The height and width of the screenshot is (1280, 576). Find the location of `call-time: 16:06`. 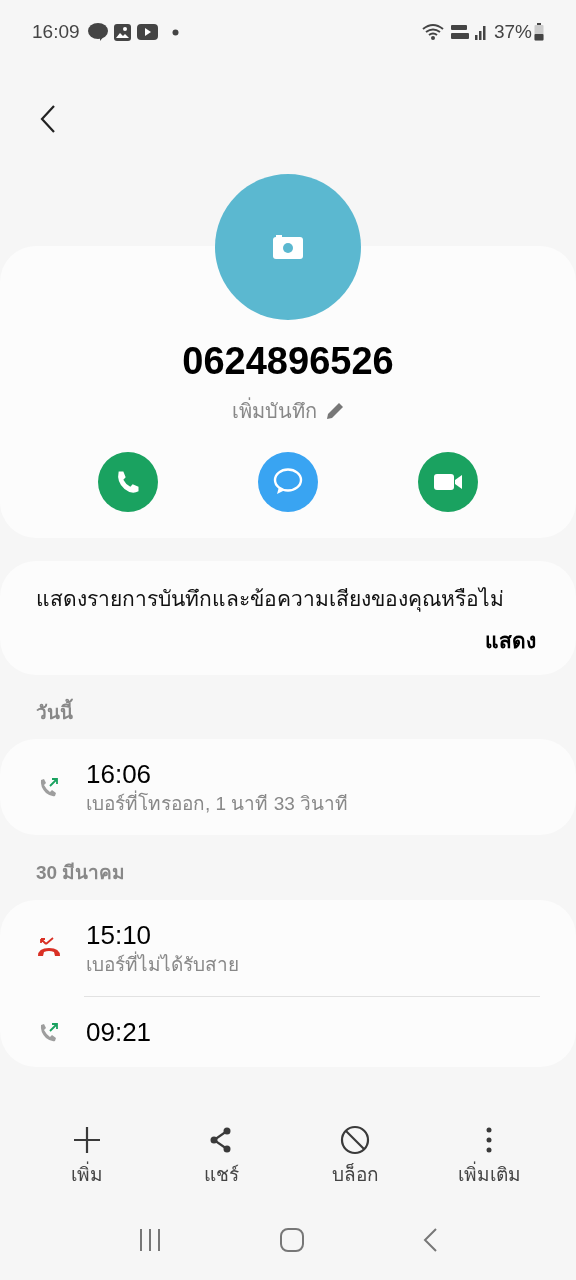

call-time: 16:06 is located at coordinates (119, 774).